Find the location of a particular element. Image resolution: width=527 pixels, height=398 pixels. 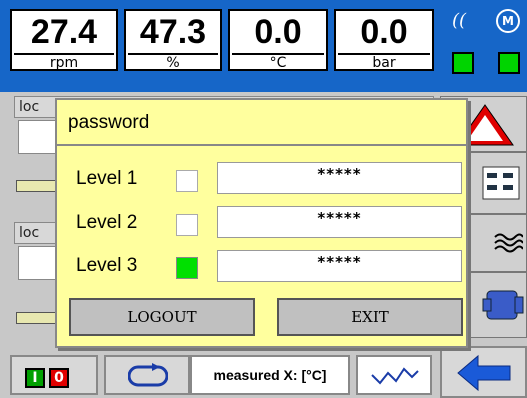

signal-icon: (( is located at coordinates (459, 20).